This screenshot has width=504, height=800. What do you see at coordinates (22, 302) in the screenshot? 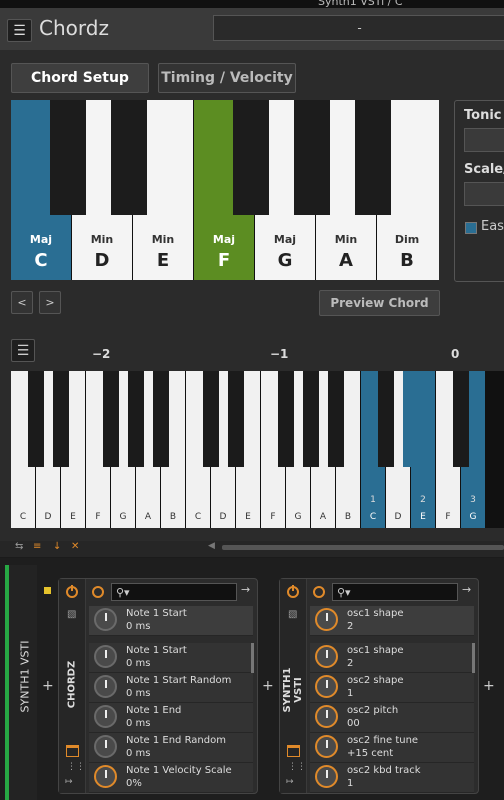
I see `previous-button: <` at bounding box center [22, 302].